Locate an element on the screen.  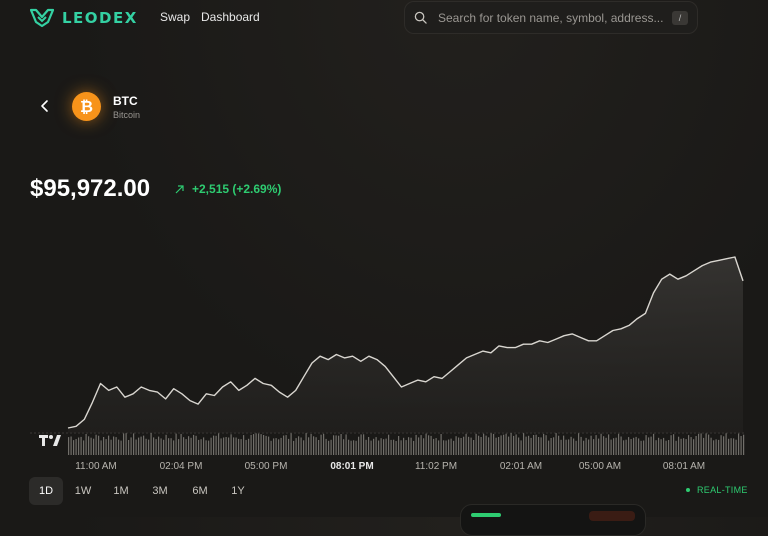
range-button-1m: 1M is located at coordinates (121, 491).